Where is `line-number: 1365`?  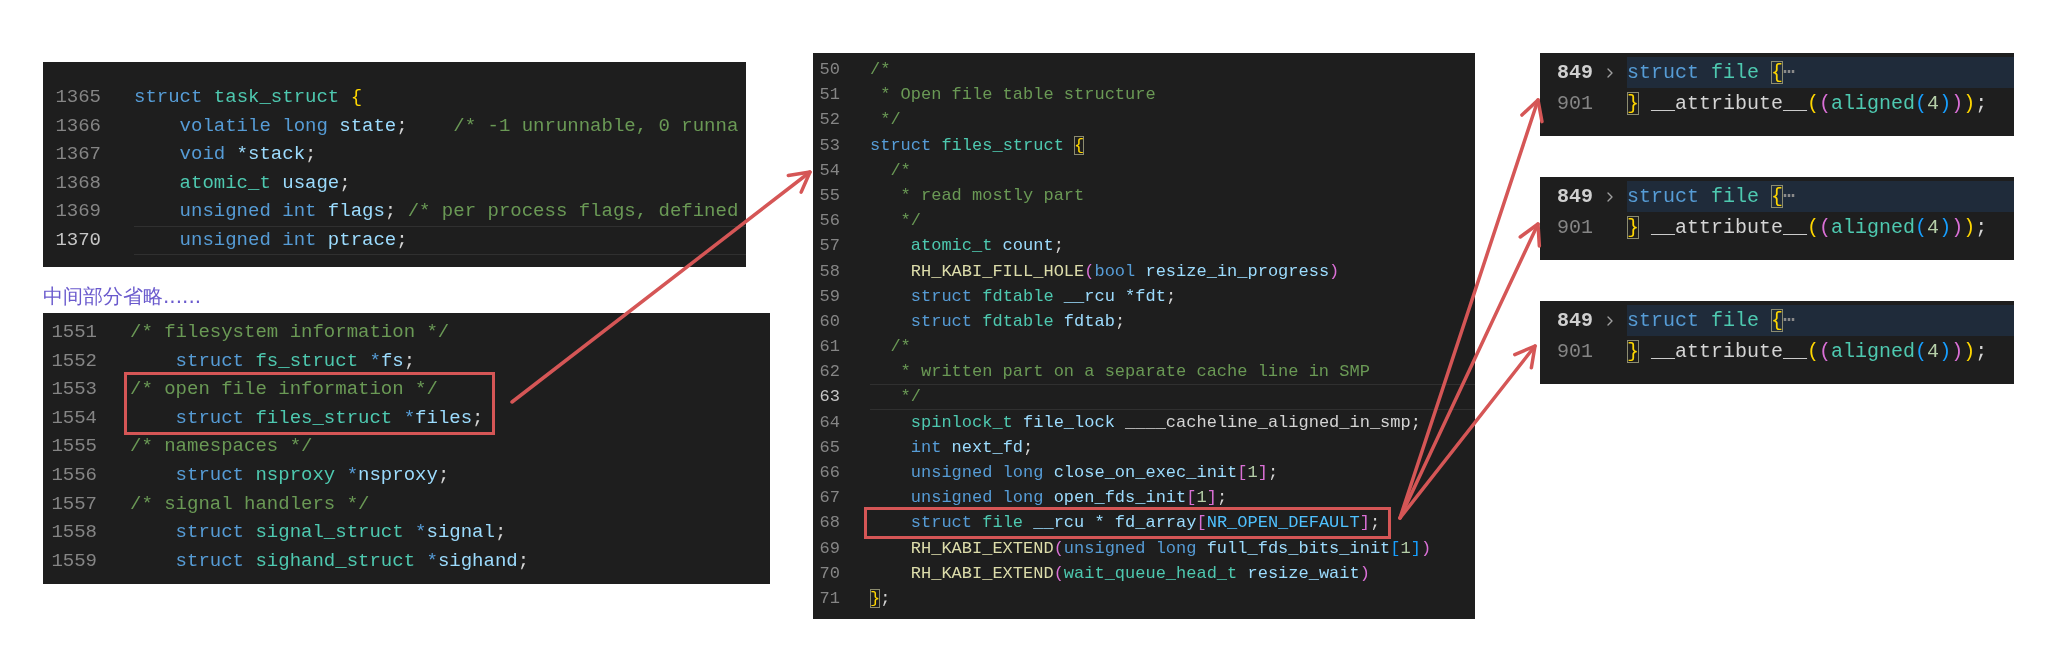 line-number: 1365 is located at coordinates (78, 97).